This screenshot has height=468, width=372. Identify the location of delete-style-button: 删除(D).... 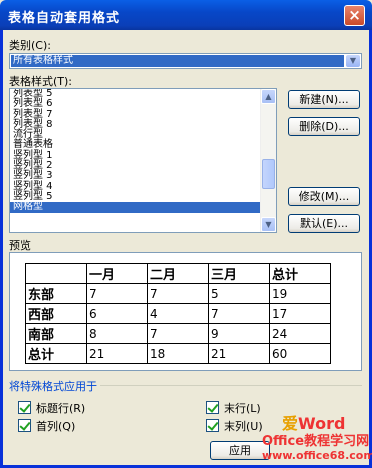
(324, 126).